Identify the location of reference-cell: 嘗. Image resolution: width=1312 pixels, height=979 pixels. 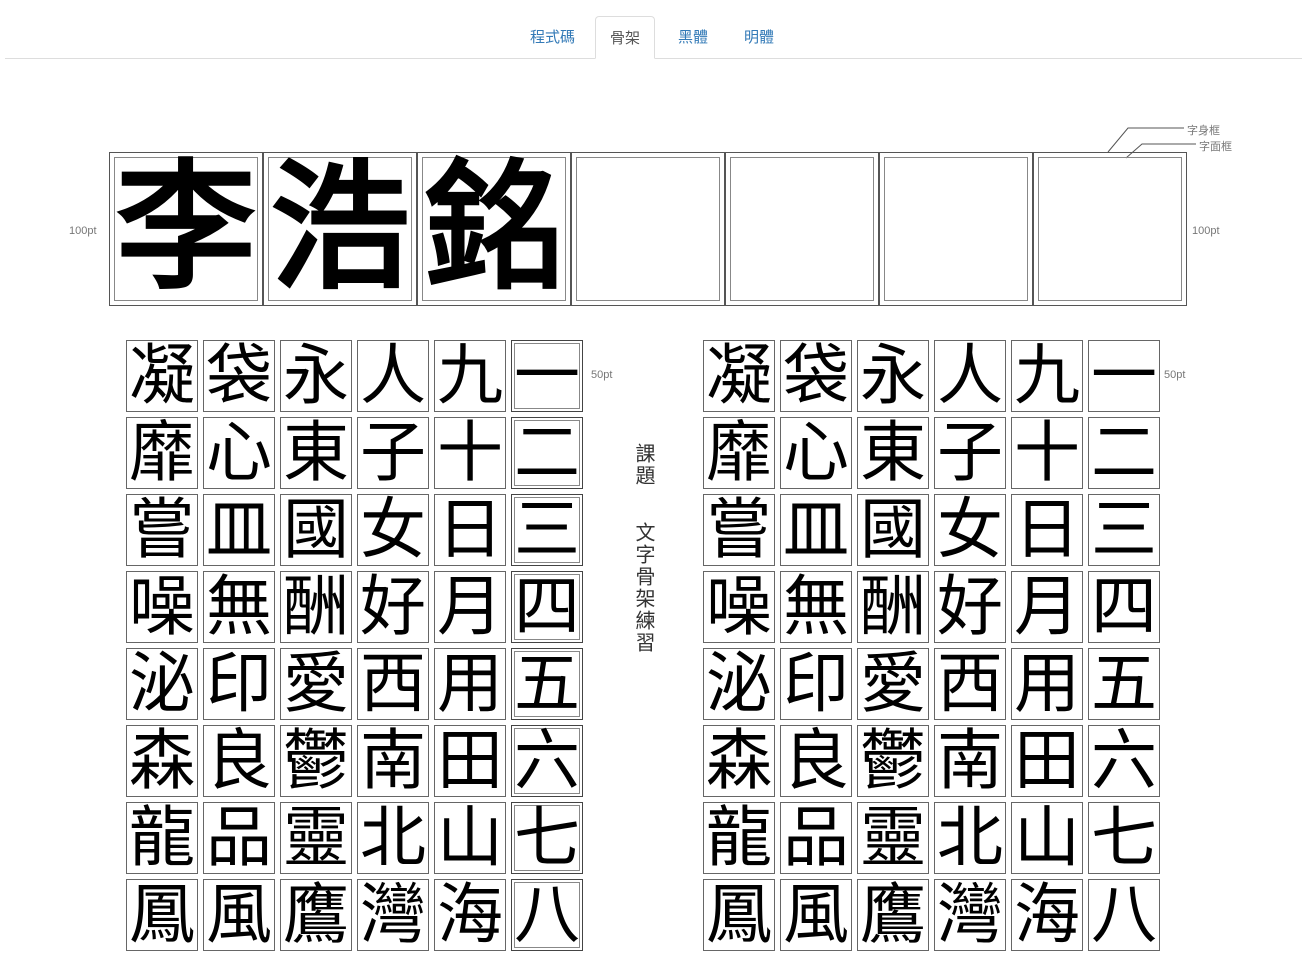
(739, 530).